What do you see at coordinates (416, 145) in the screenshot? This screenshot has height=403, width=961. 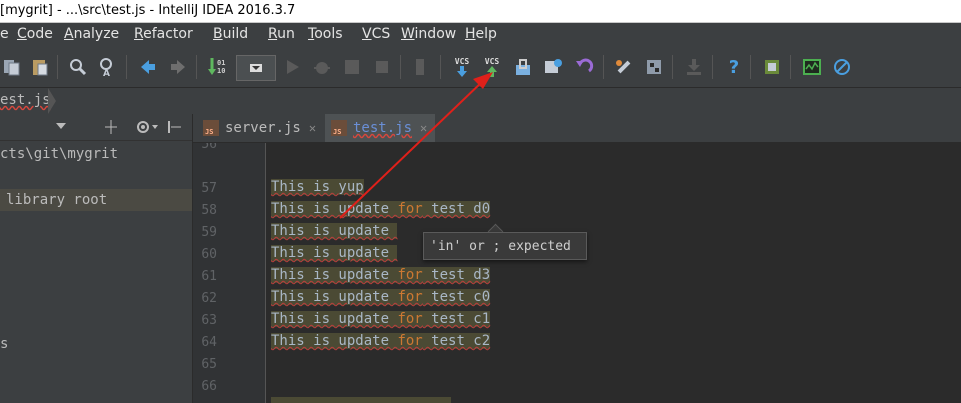 I see `annotation-arrow` at bounding box center [416, 145].